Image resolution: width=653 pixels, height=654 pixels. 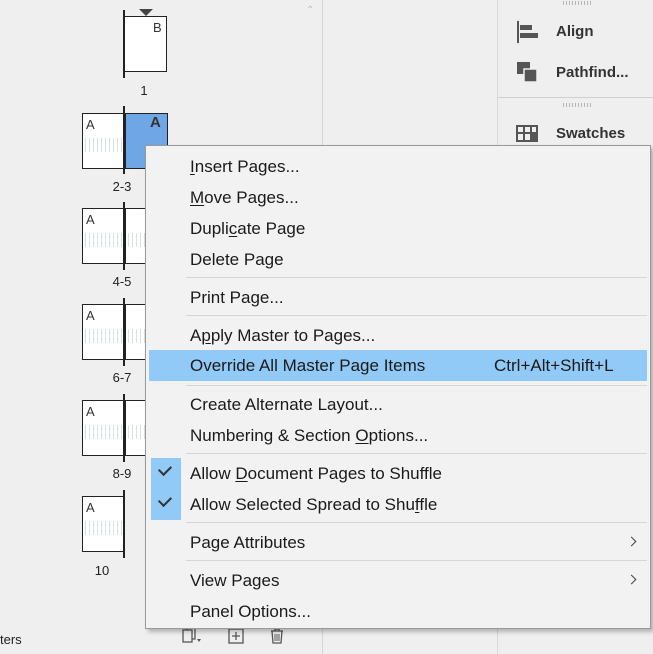 I want to click on spread-label: 2-3, so click(x=122, y=186).